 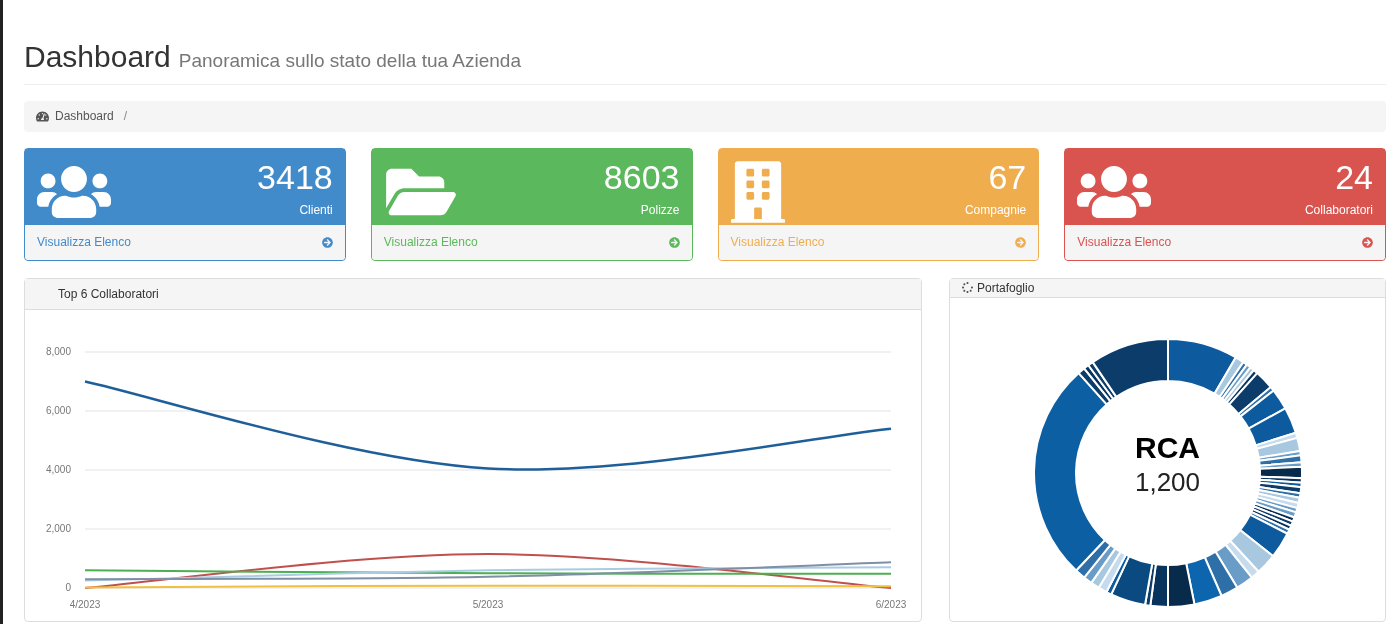 What do you see at coordinates (967, 287) in the screenshot?
I see `spinner-icon` at bounding box center [967, 287].